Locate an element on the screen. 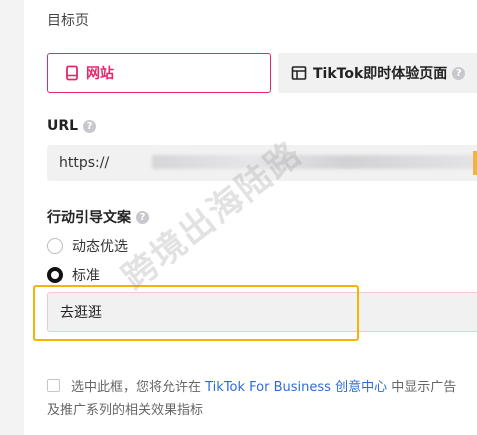 The height and width of the screenshot is (435, 477). cta-option-label: 标准 is located at coordinates (86, 276).